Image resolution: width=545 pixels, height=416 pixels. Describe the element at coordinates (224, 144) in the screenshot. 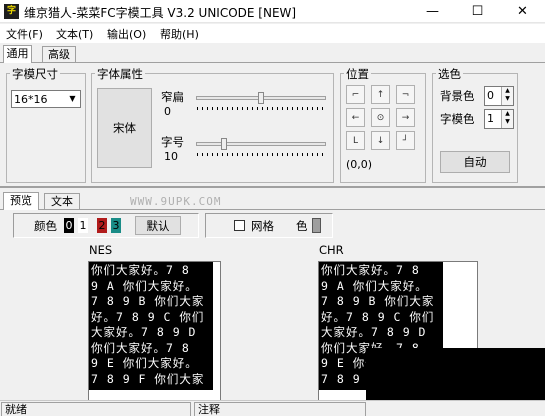

I see `size-slider-thumb` at that location.